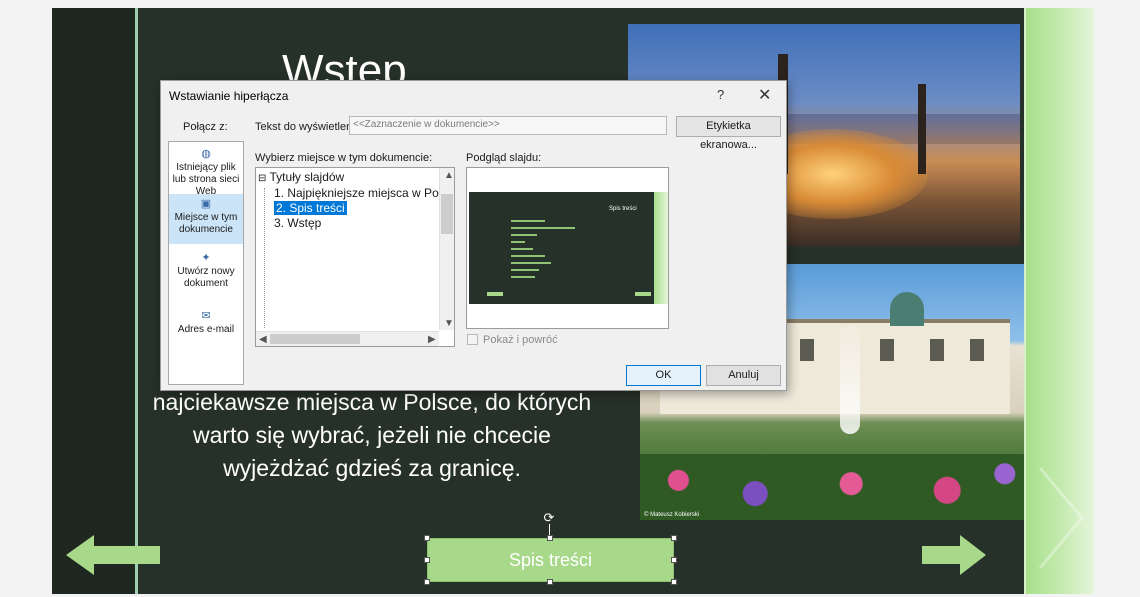  What do you see at coordinates (206, 258) in the screenshot?
I see `new-document-icon: ✦` at bounding box center [206, 258].